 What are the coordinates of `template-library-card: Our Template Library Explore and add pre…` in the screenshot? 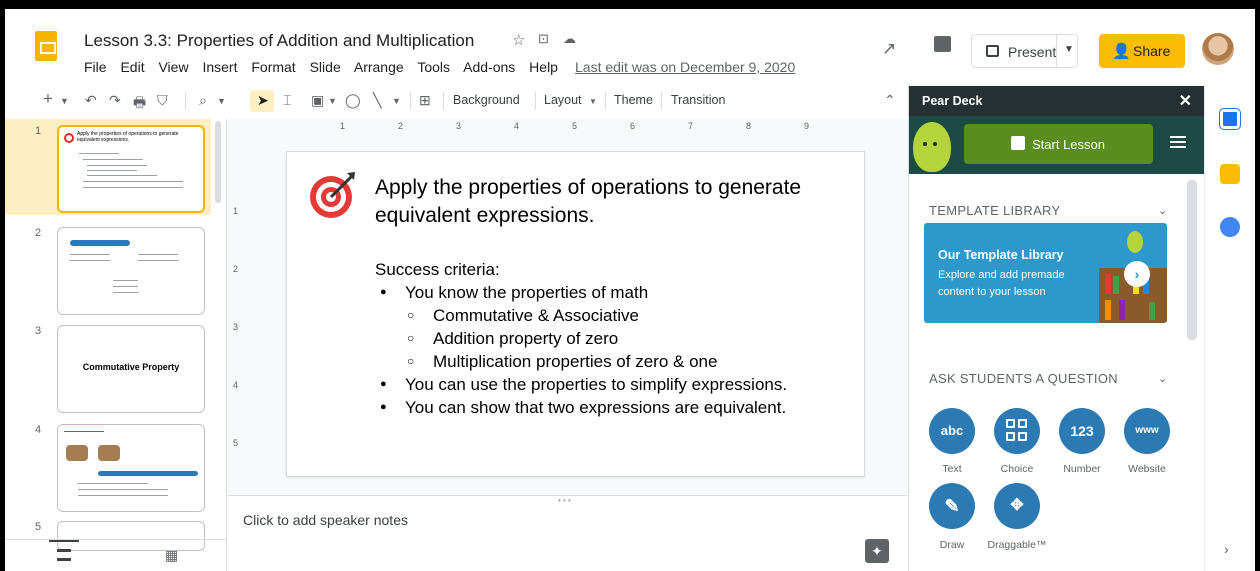 It's located at (1045, 273).